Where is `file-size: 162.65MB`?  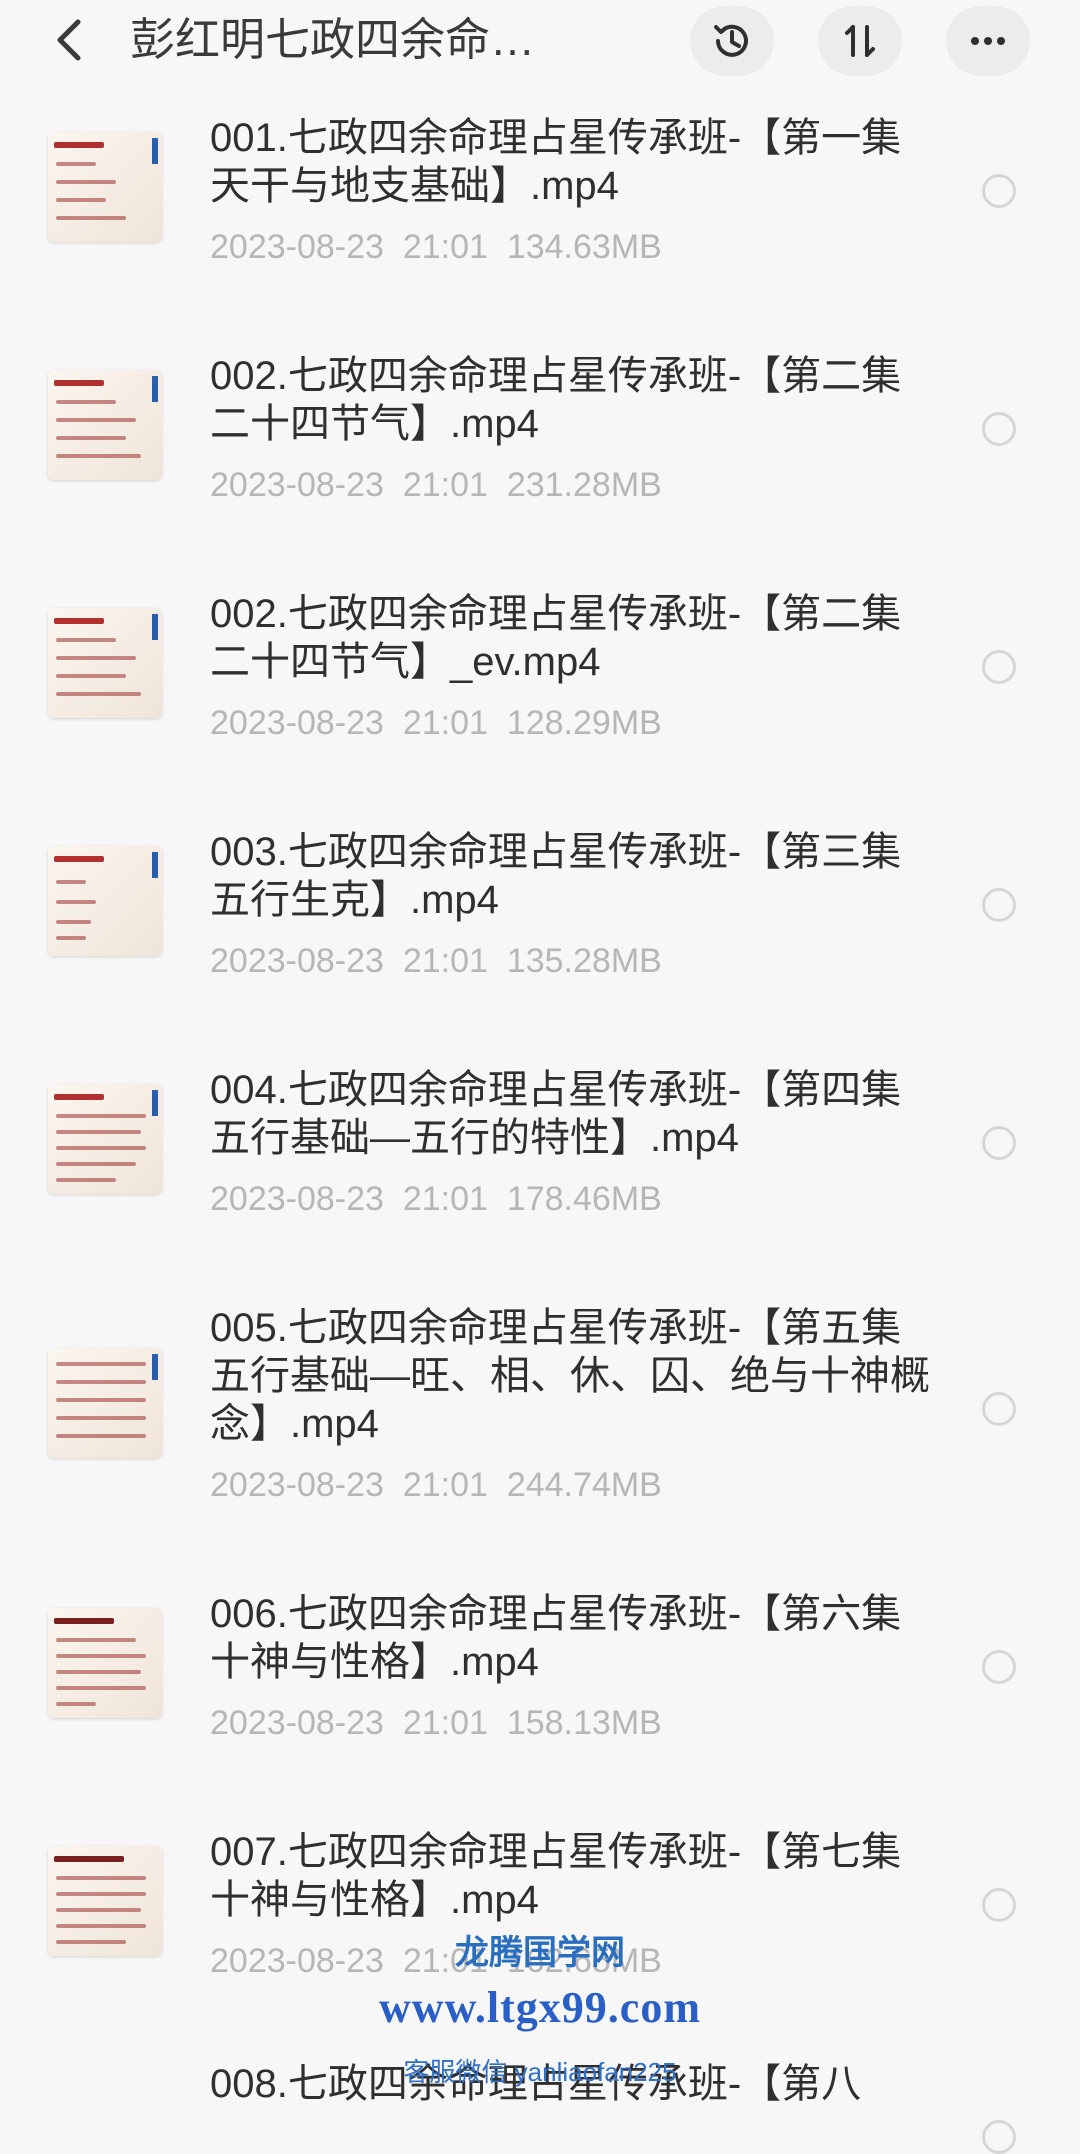
file-size: 162.65MB is located at coordinates (584, 1961).